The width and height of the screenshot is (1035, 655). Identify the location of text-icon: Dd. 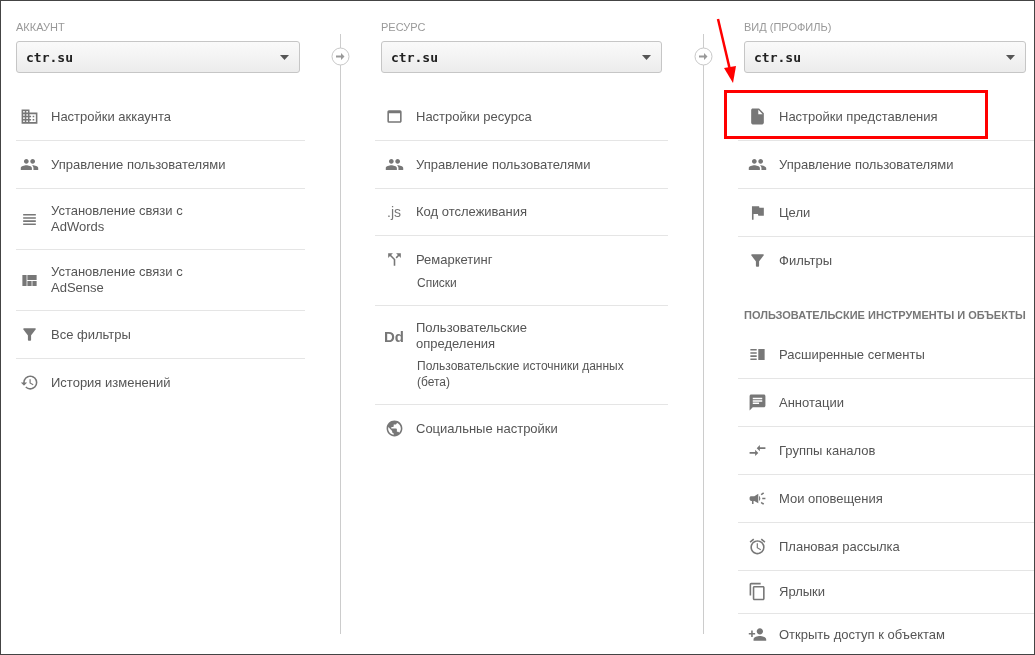
(394, 336).